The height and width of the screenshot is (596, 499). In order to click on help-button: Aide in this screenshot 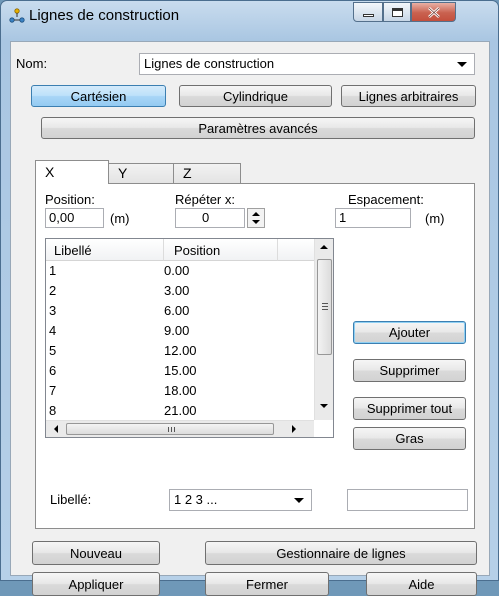, I will do `click(421, 584)`.